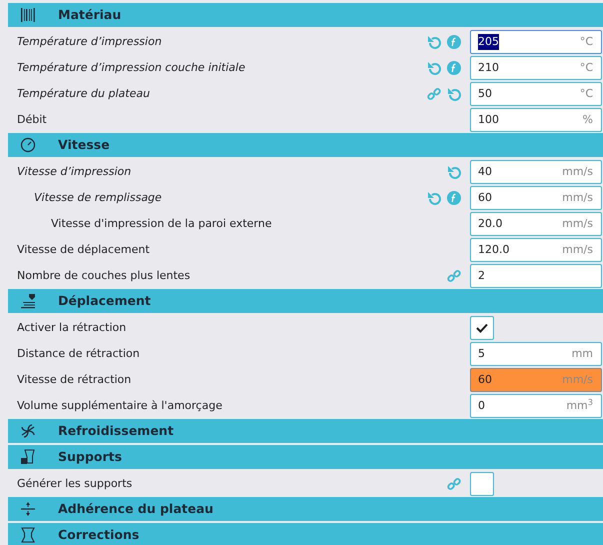  I want to click on support-icon, so click(28, 457).